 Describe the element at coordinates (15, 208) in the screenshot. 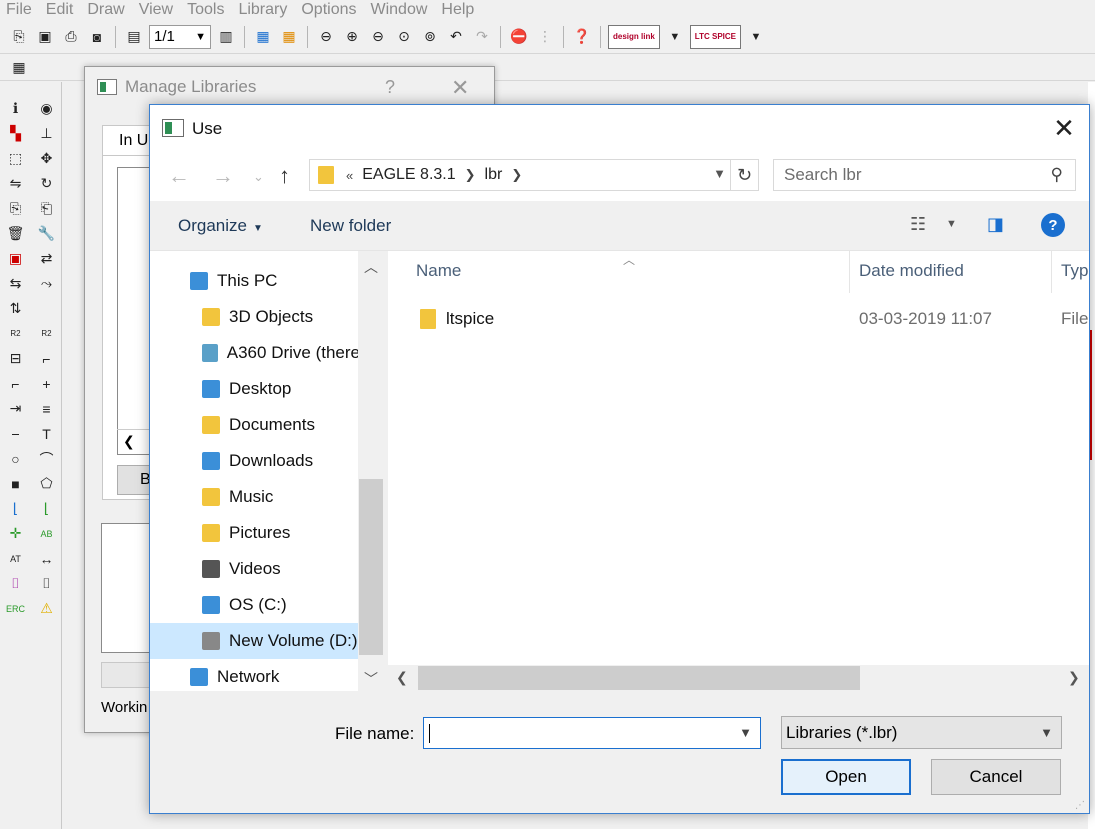

I see `copy-icon: ⎘` at that location.